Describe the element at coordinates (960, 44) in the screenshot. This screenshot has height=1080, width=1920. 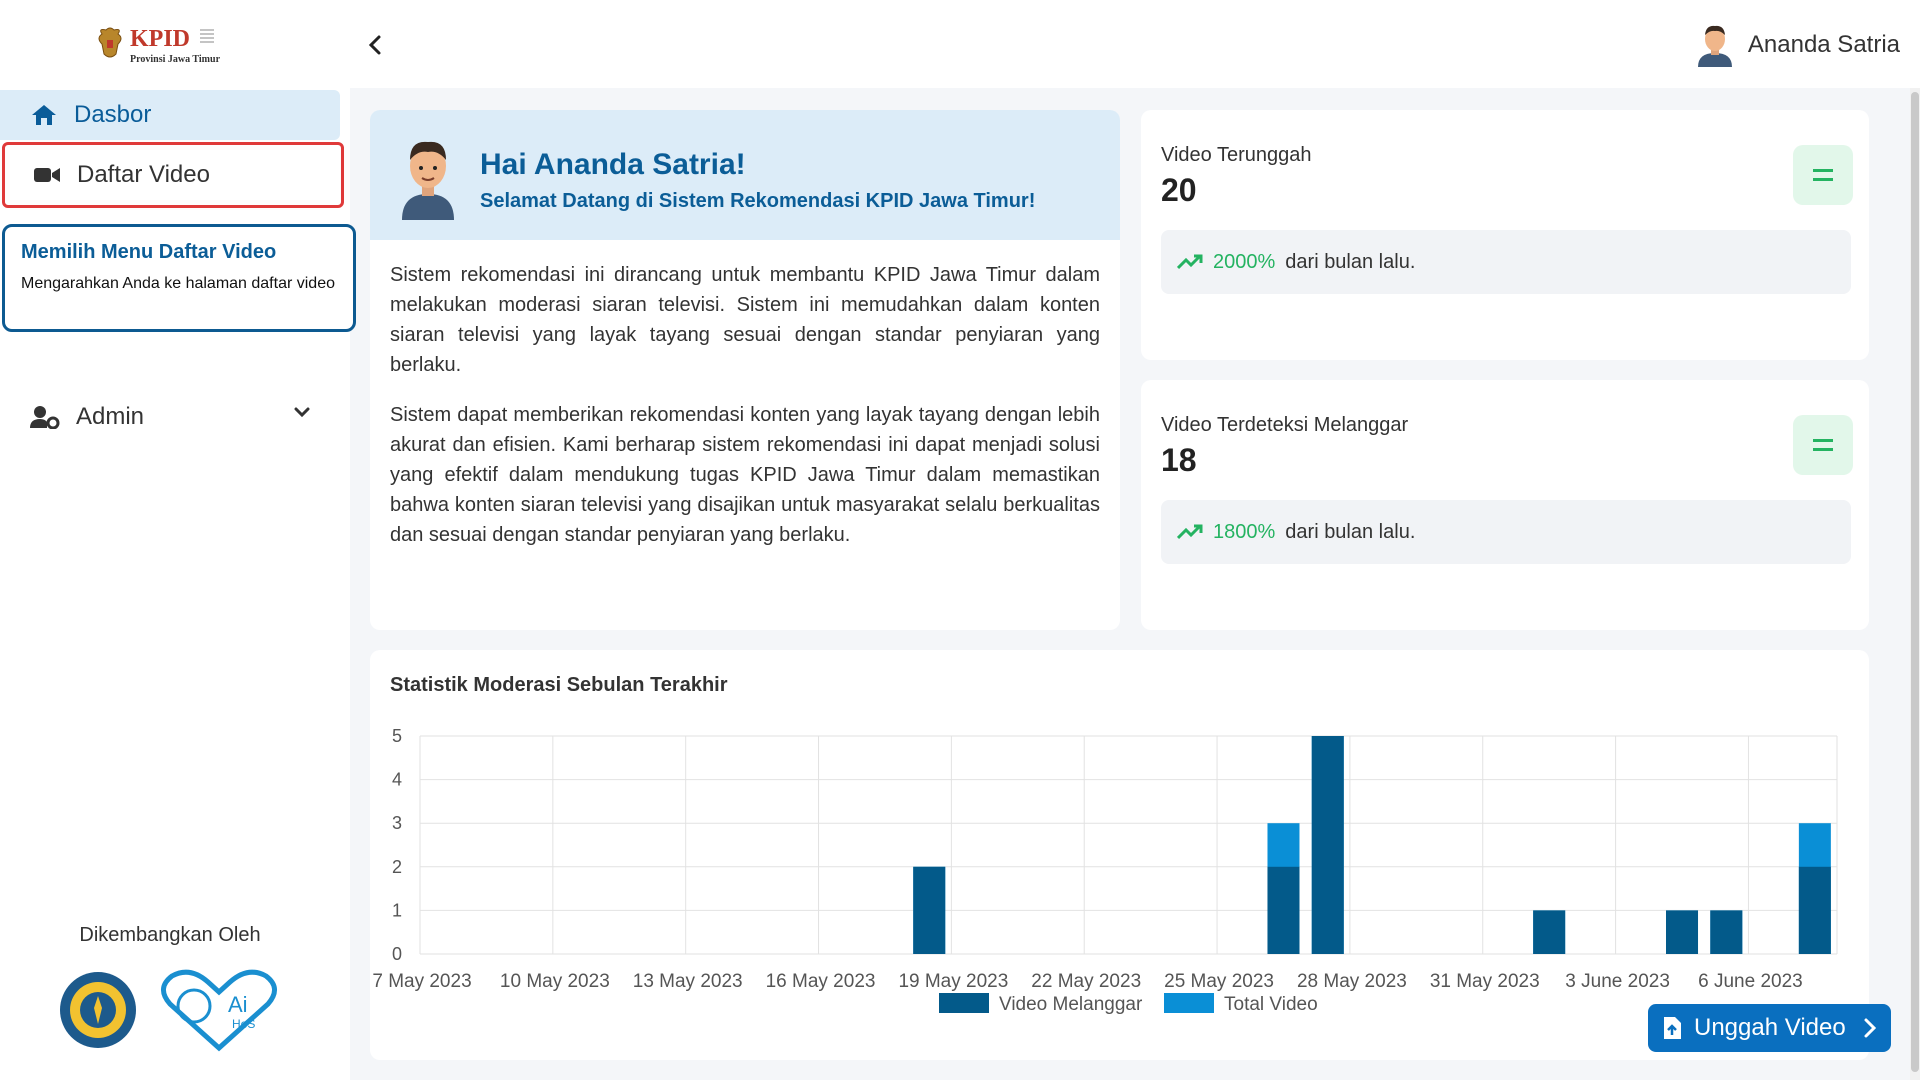
I see `top-bar: KPID Provinsi Jawa Timur Ananda Satria` at that location.